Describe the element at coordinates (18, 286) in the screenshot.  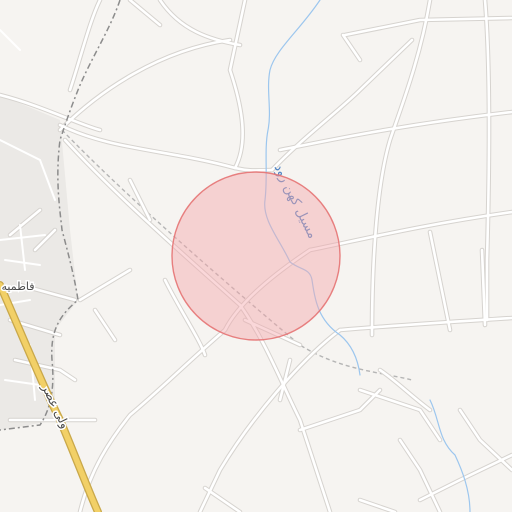
I see `town-label: فاطمیه` at that location.